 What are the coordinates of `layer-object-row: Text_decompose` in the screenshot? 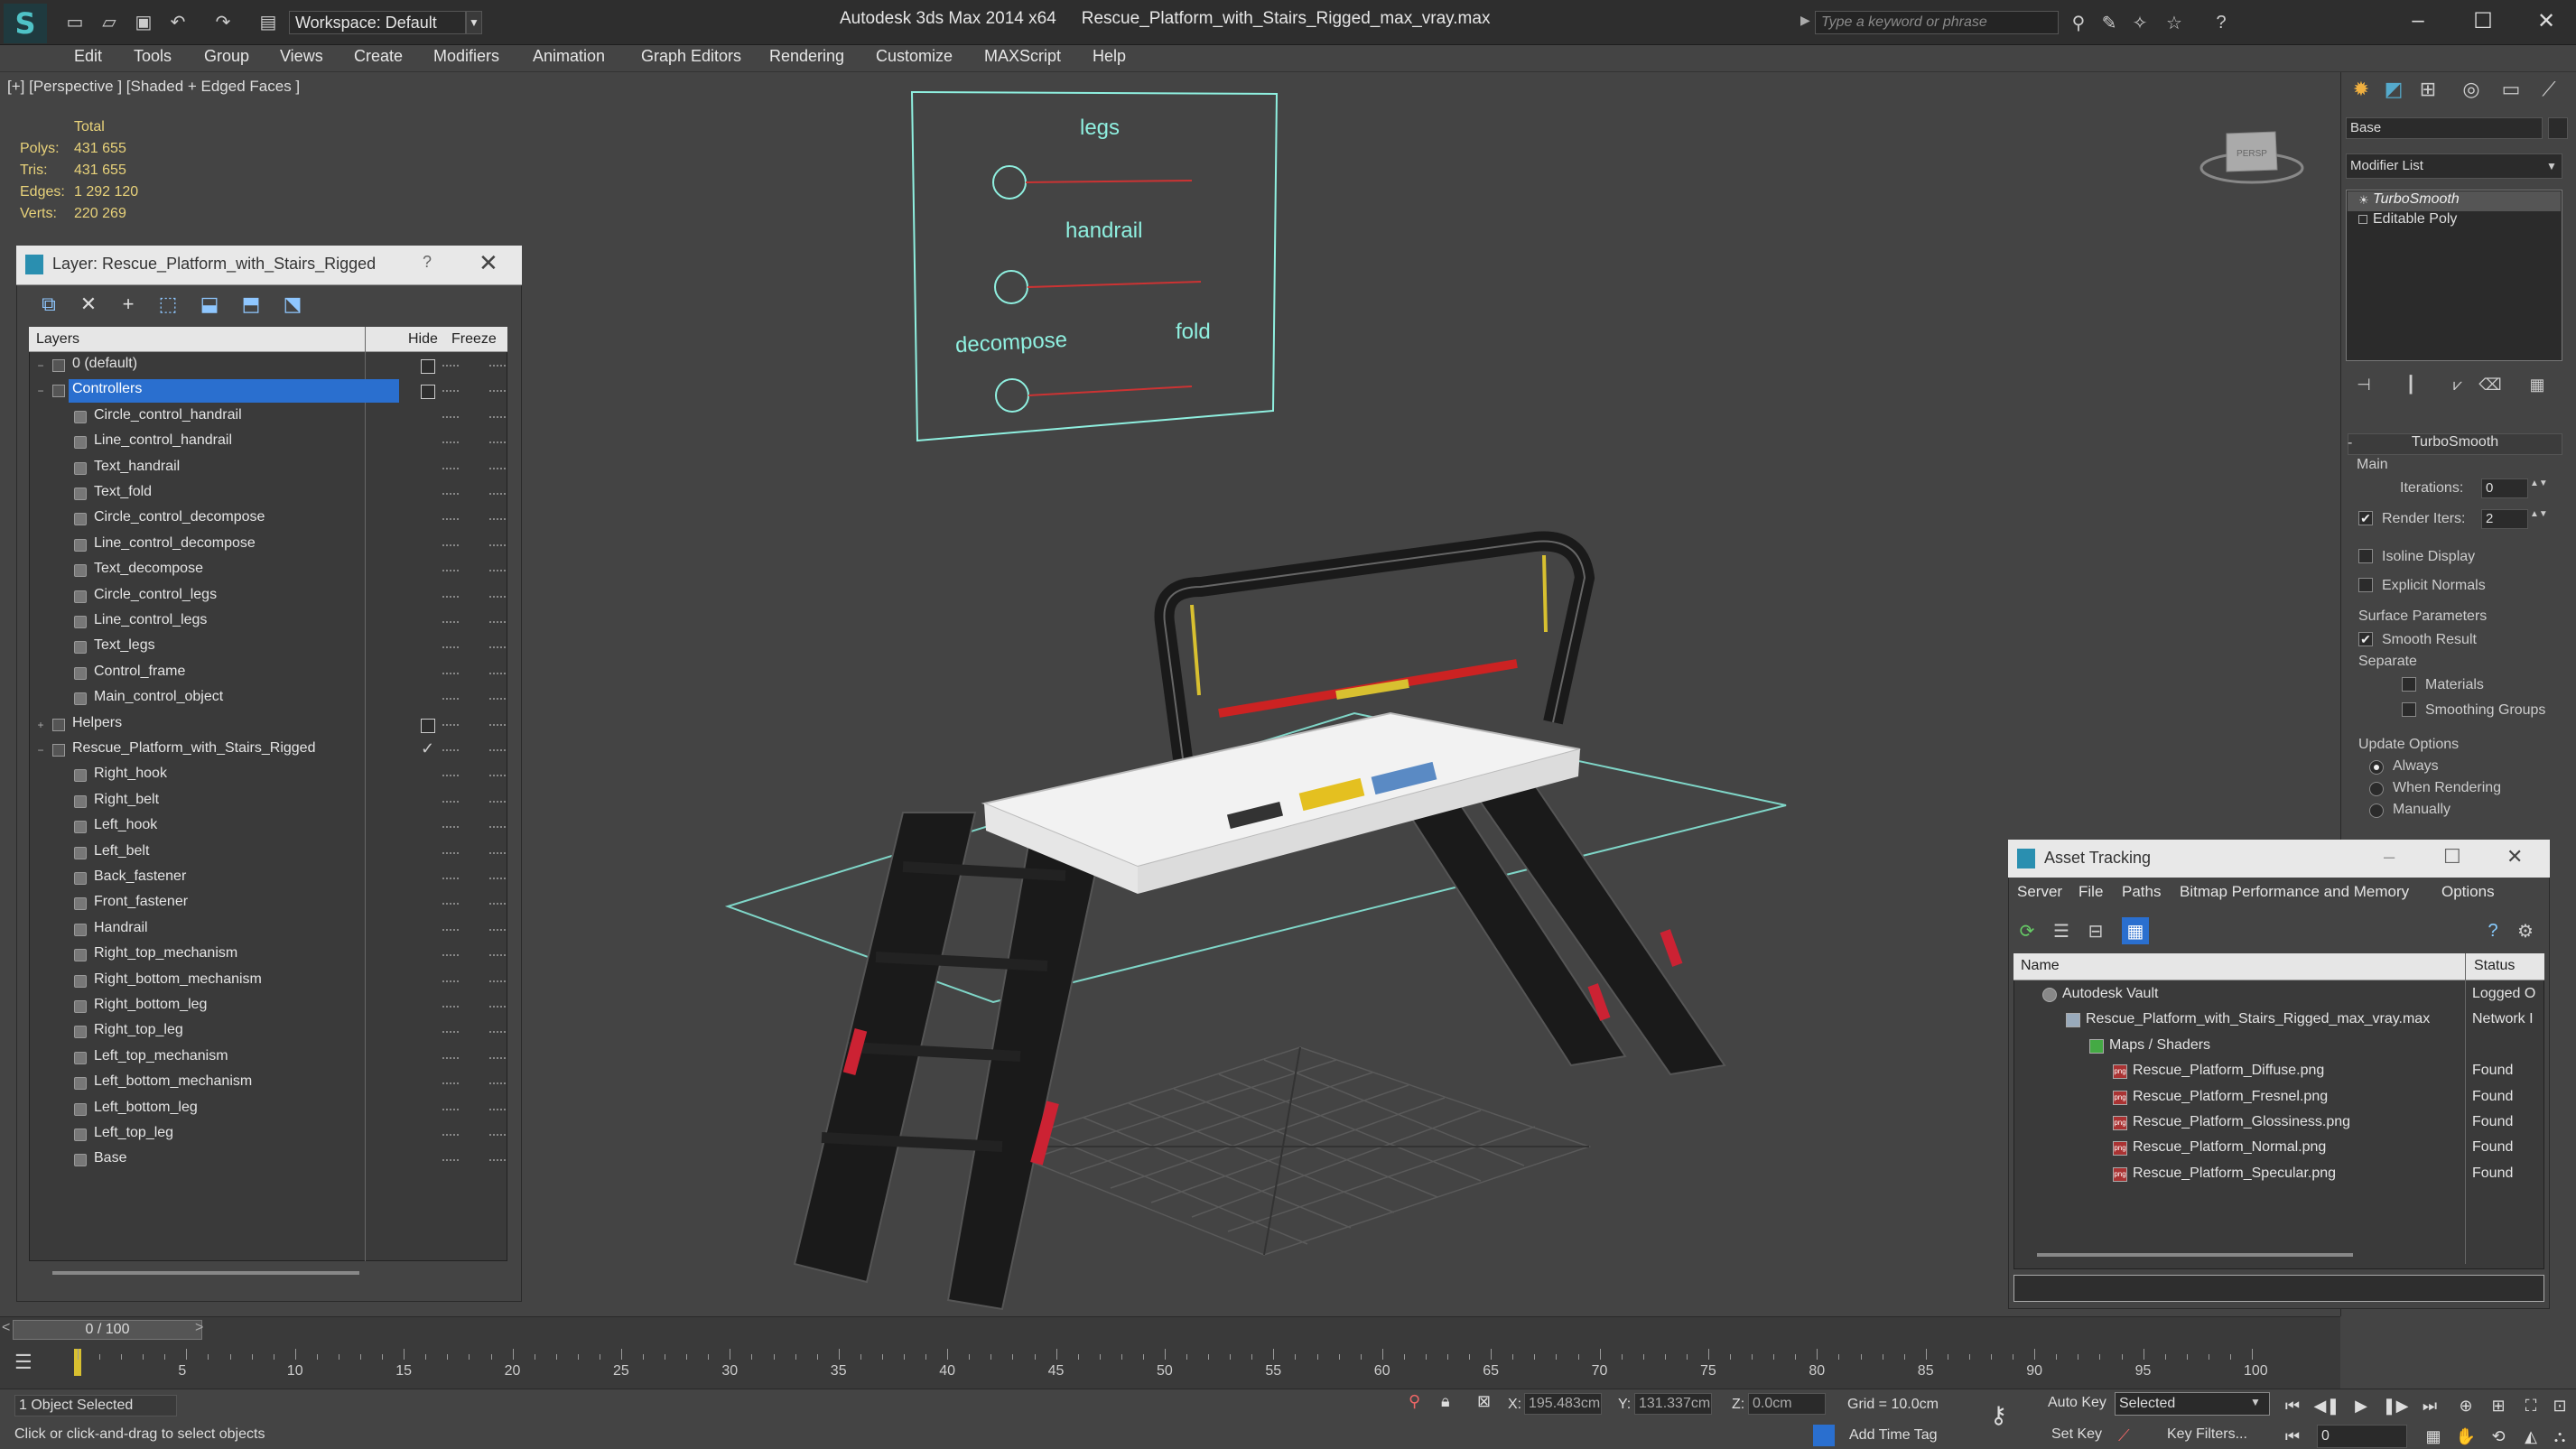 It's located at (268, 571).